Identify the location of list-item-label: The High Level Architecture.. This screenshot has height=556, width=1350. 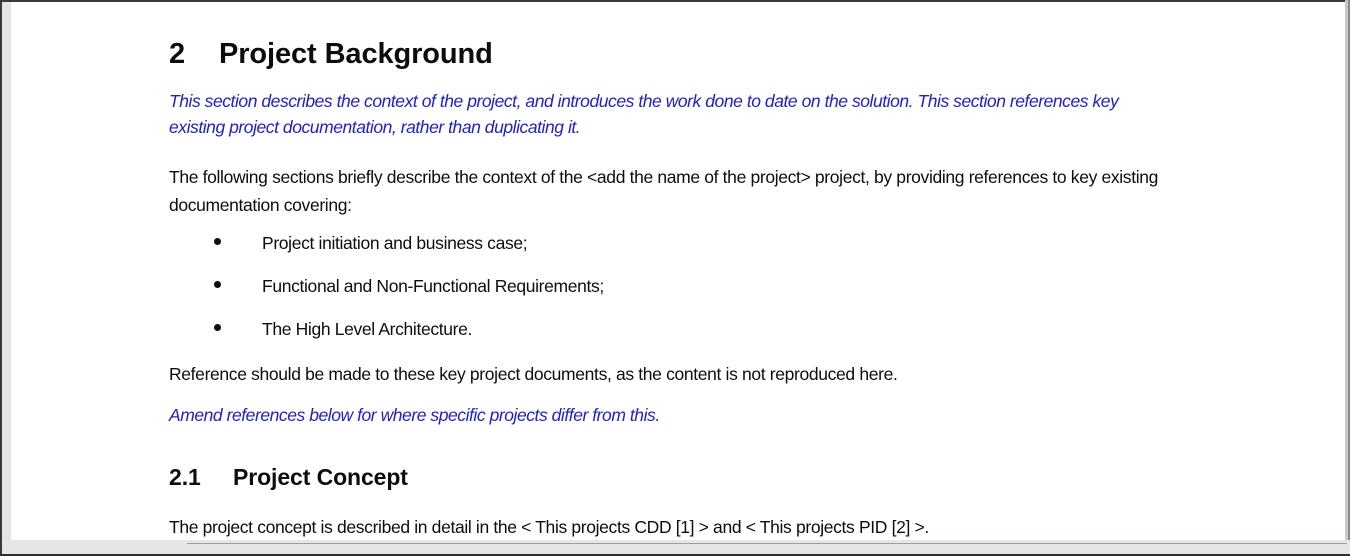
(367, 329).